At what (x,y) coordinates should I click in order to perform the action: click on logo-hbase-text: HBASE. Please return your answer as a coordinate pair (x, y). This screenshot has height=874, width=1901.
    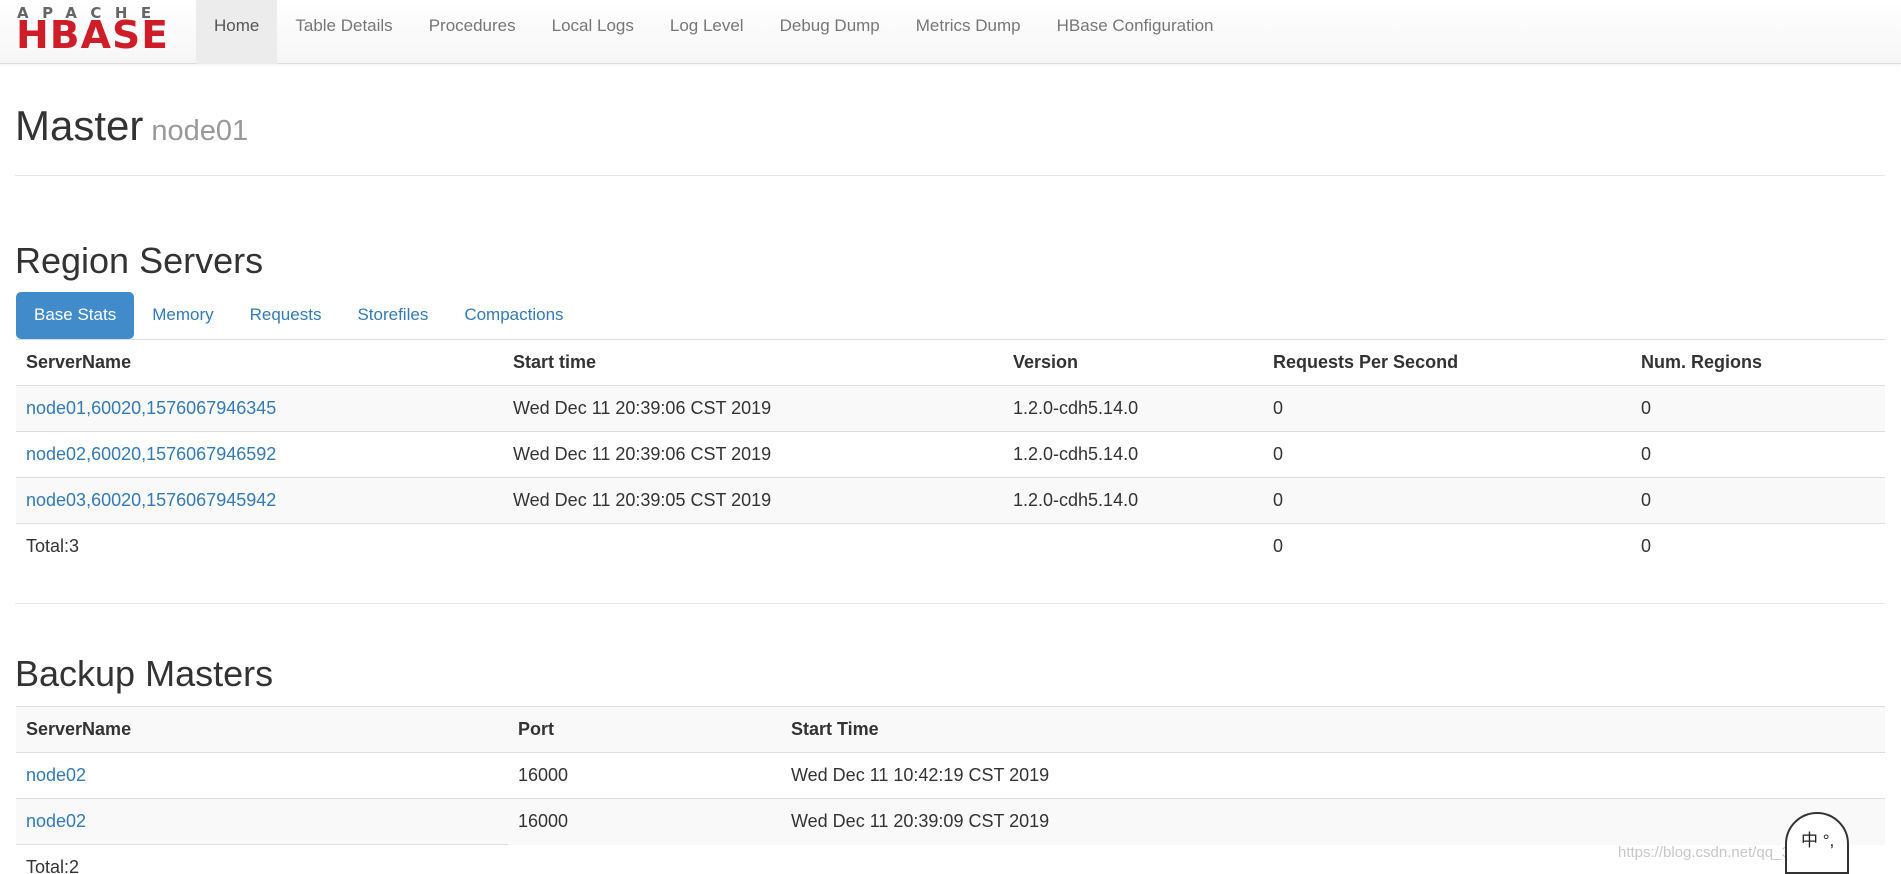
    Looking at the image, I should click on (92, 35).